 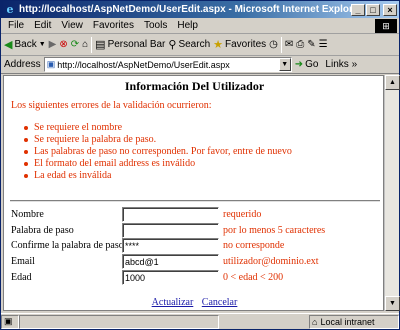 I want to click on status-page-cell: ▣, so click(x=10, y=321).